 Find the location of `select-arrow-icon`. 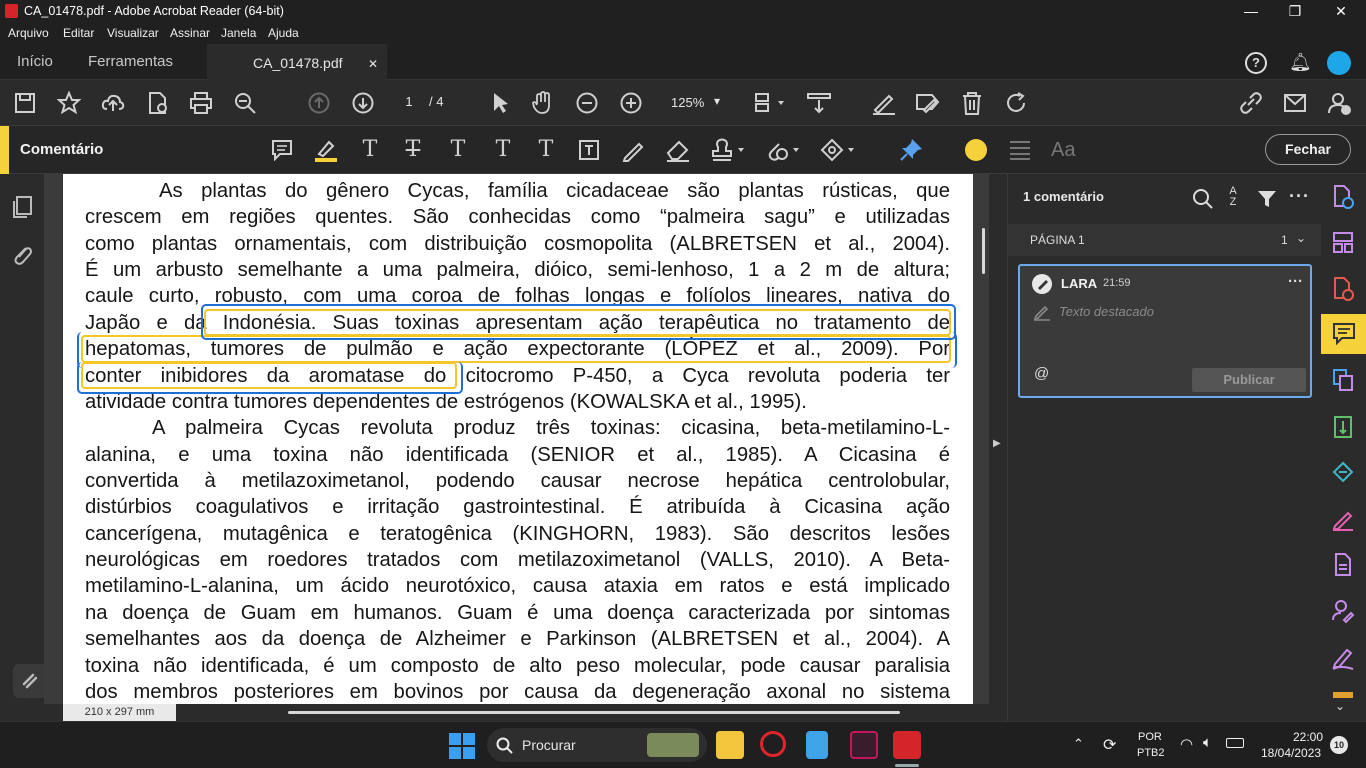

select-arrow-icon is located at coordinates (500, 103).